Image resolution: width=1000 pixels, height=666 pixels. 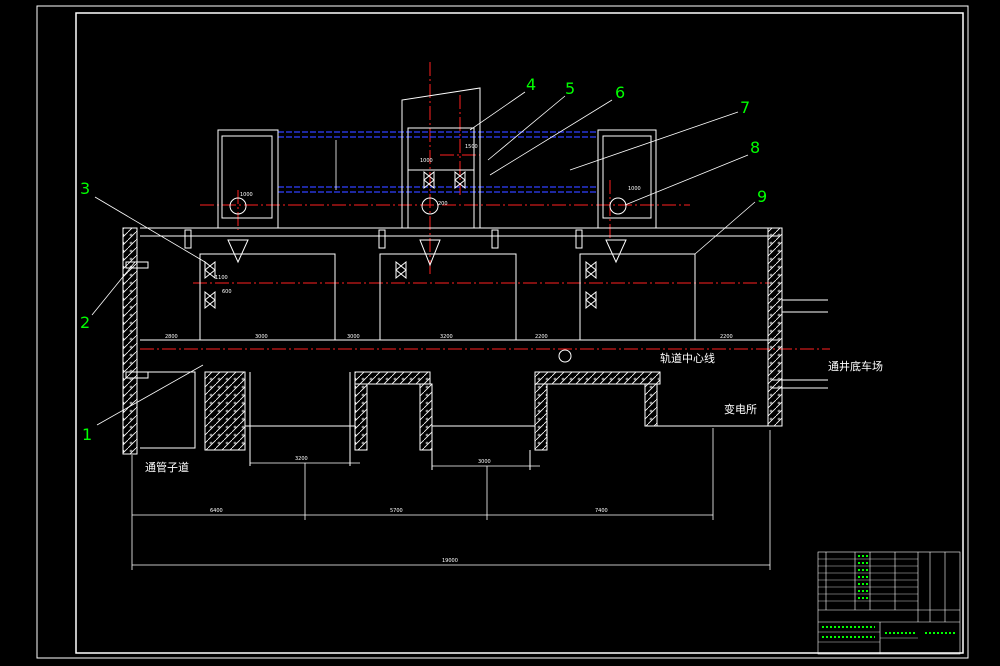 What do you see at coordinates (726, 337) in the screenshot?
I see `dim-2200b: 2200` at bounding box center [726, 337].